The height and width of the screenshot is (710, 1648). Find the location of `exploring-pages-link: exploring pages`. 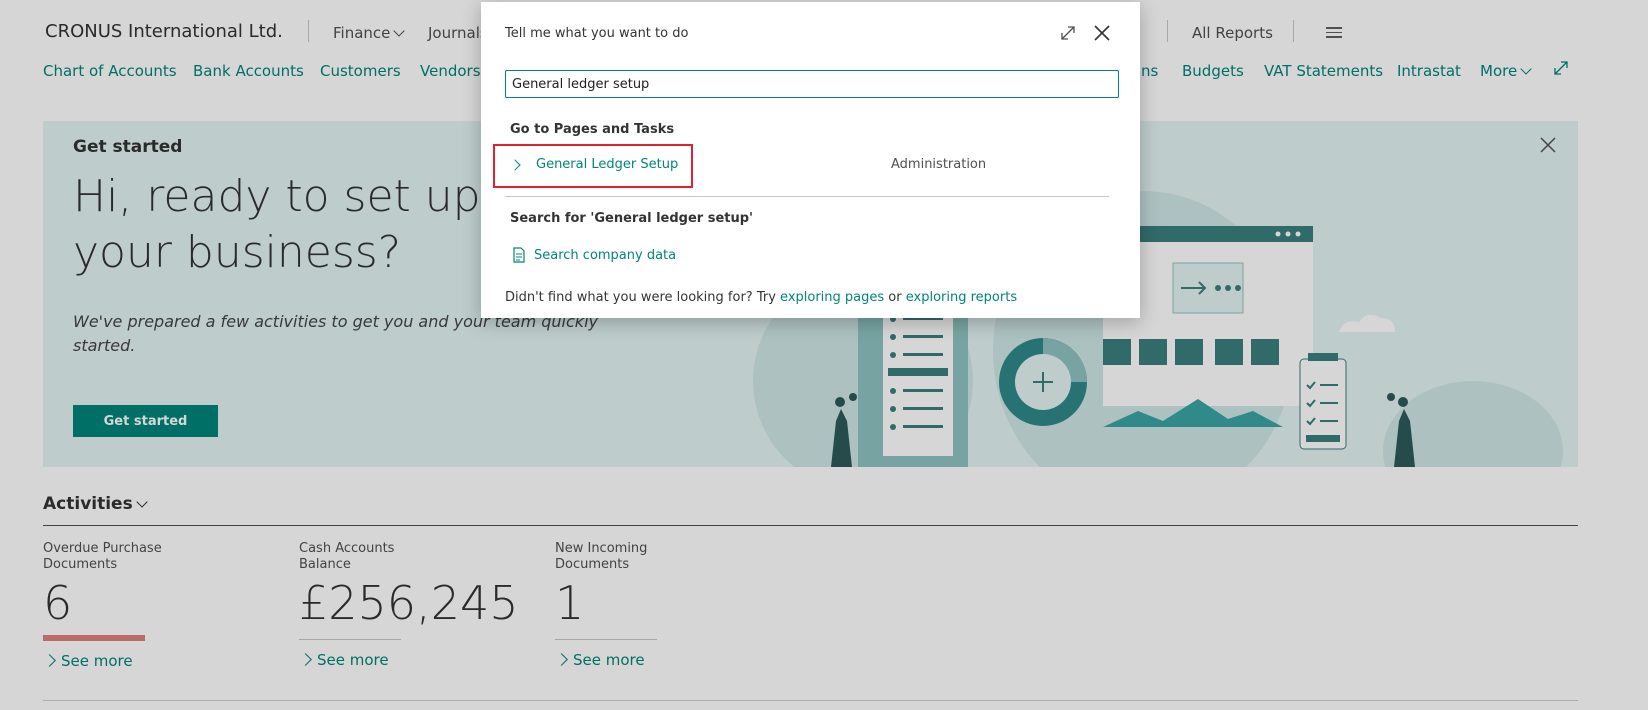

exploring-pages-link: exploring pages is located at coordinates (832, 297).